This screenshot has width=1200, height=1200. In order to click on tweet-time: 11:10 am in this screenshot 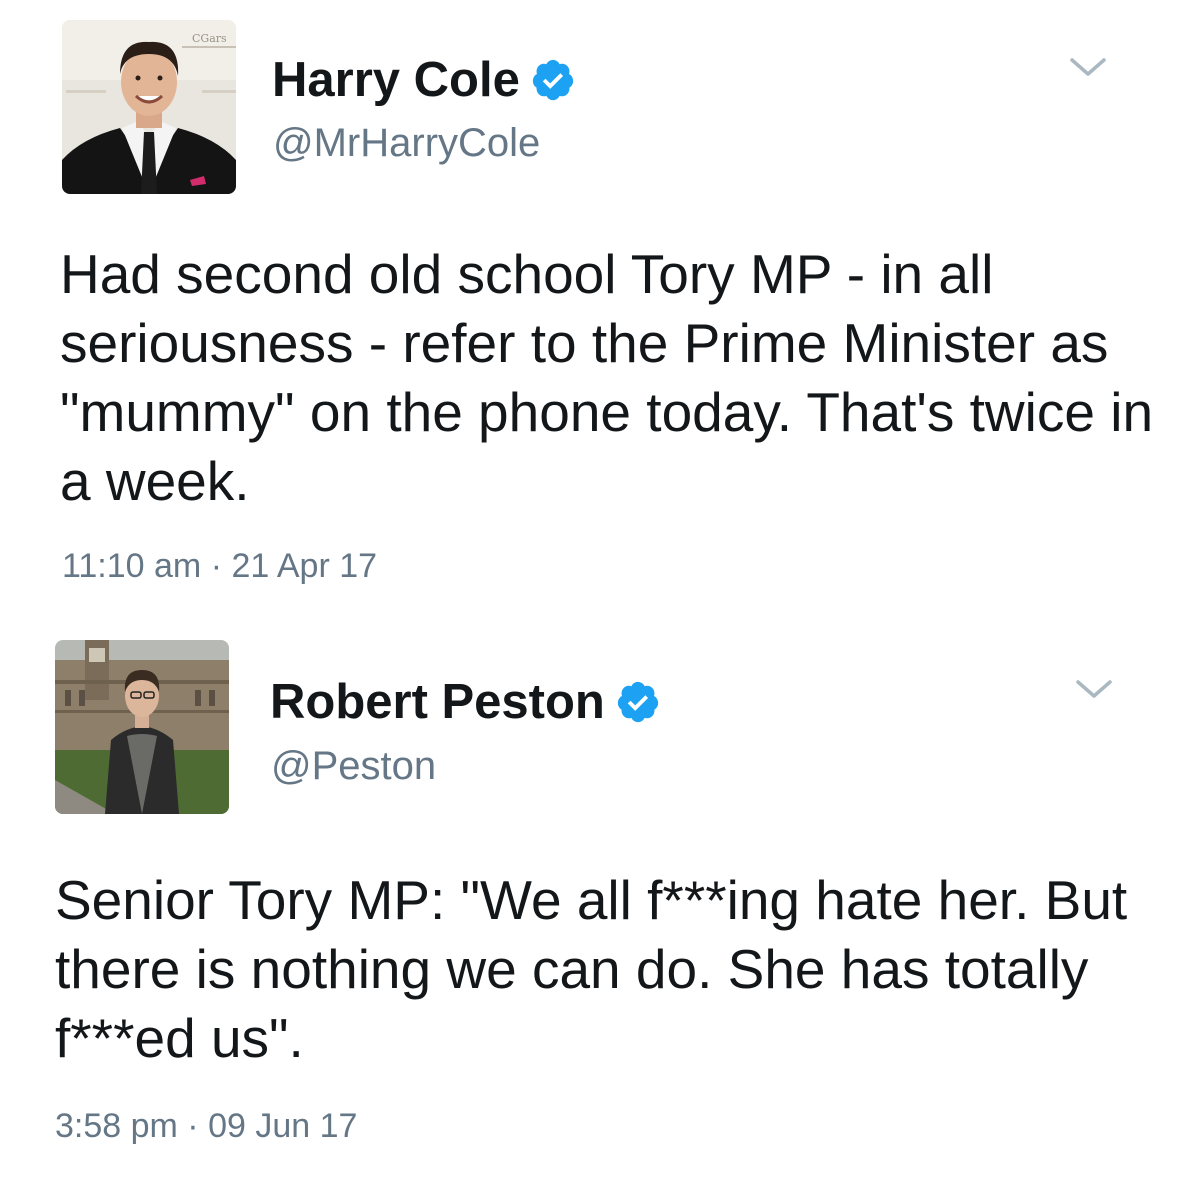, I will do `click(132, 566)`.